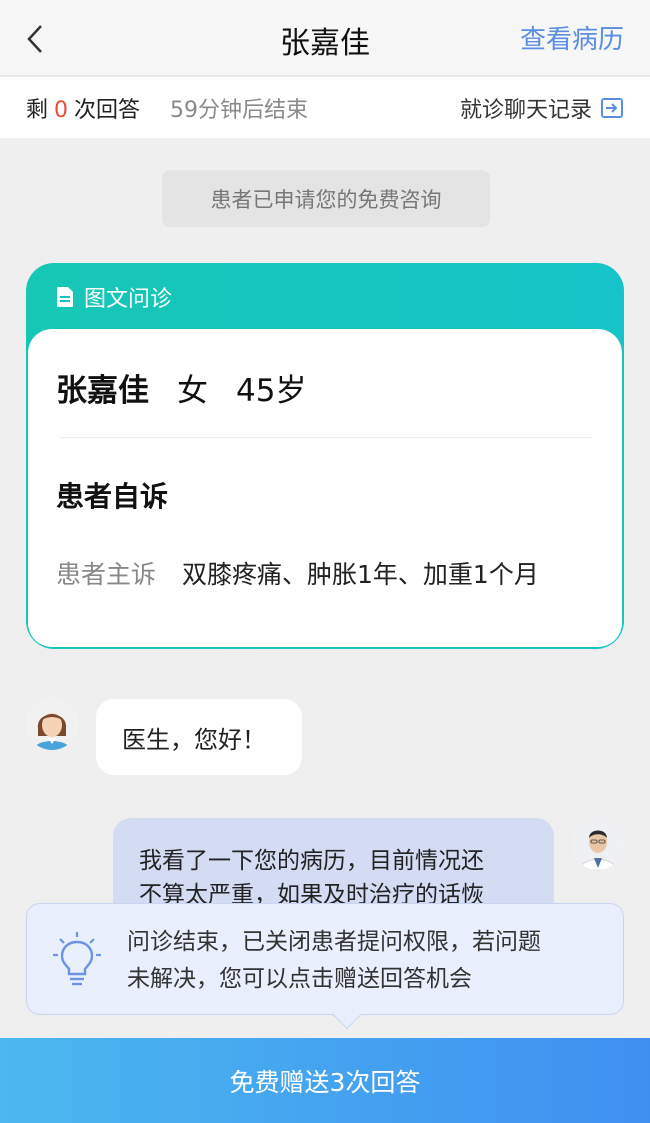 The image size is (650, 1123). I want to click on tooltip-line1: 问诊结束，已关闭患者提问权限，若问题, so click(334, 942).